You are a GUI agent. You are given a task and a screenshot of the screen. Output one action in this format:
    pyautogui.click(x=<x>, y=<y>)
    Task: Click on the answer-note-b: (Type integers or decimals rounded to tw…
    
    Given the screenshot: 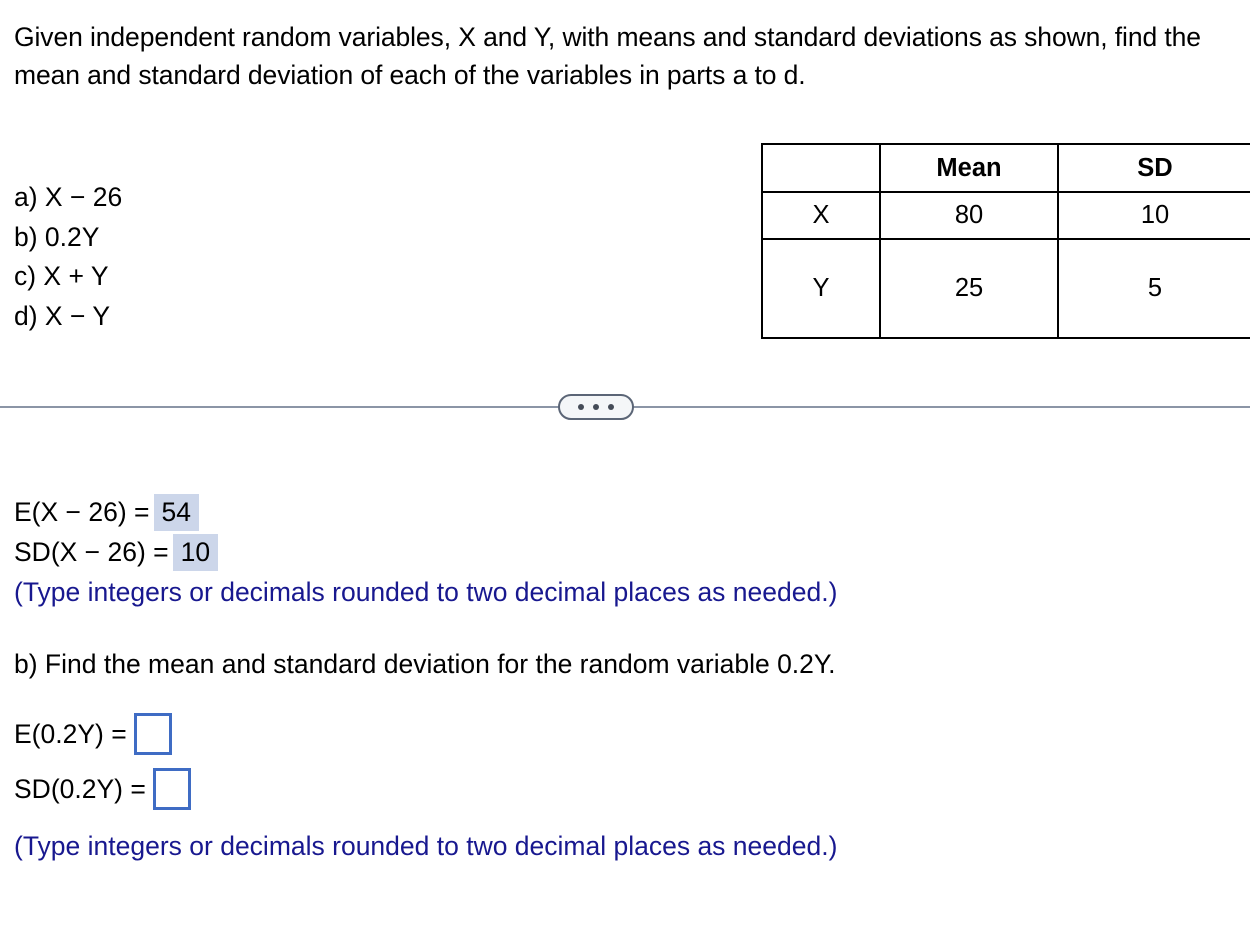 What is the action you would take?
    pyautogui.click(x=426, y=846)
    